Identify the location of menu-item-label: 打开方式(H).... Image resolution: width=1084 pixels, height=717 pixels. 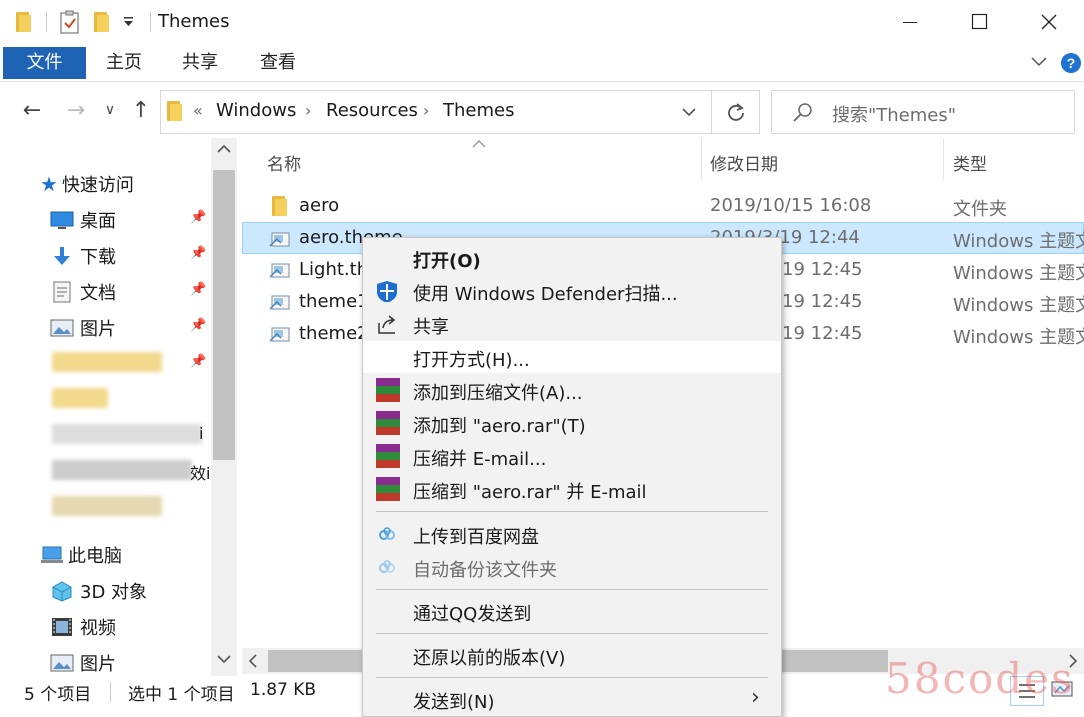
(471, 360).